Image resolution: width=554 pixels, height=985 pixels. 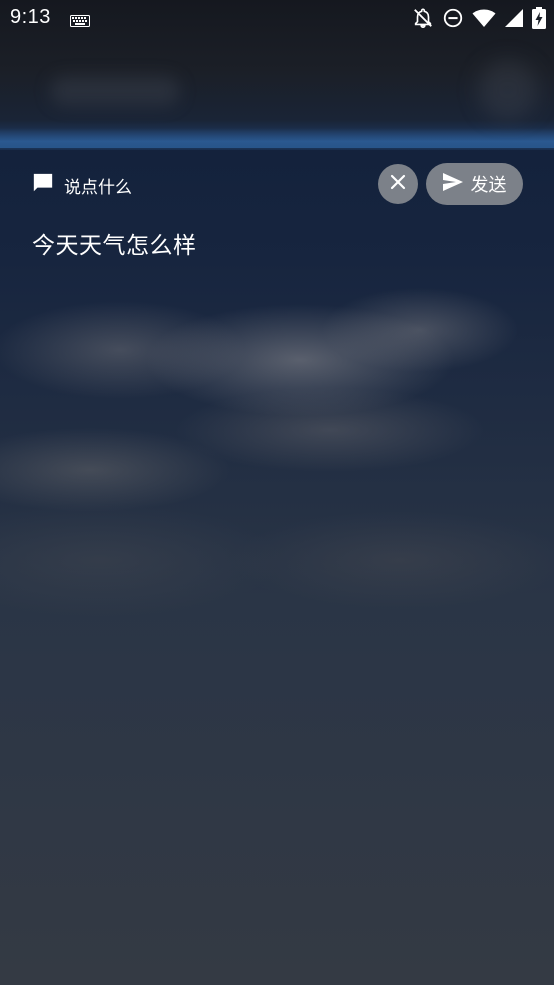 What do you see at coordinates (452, 184) in the screenshot?
I see `send-icon` at bounding box center [452, 184].